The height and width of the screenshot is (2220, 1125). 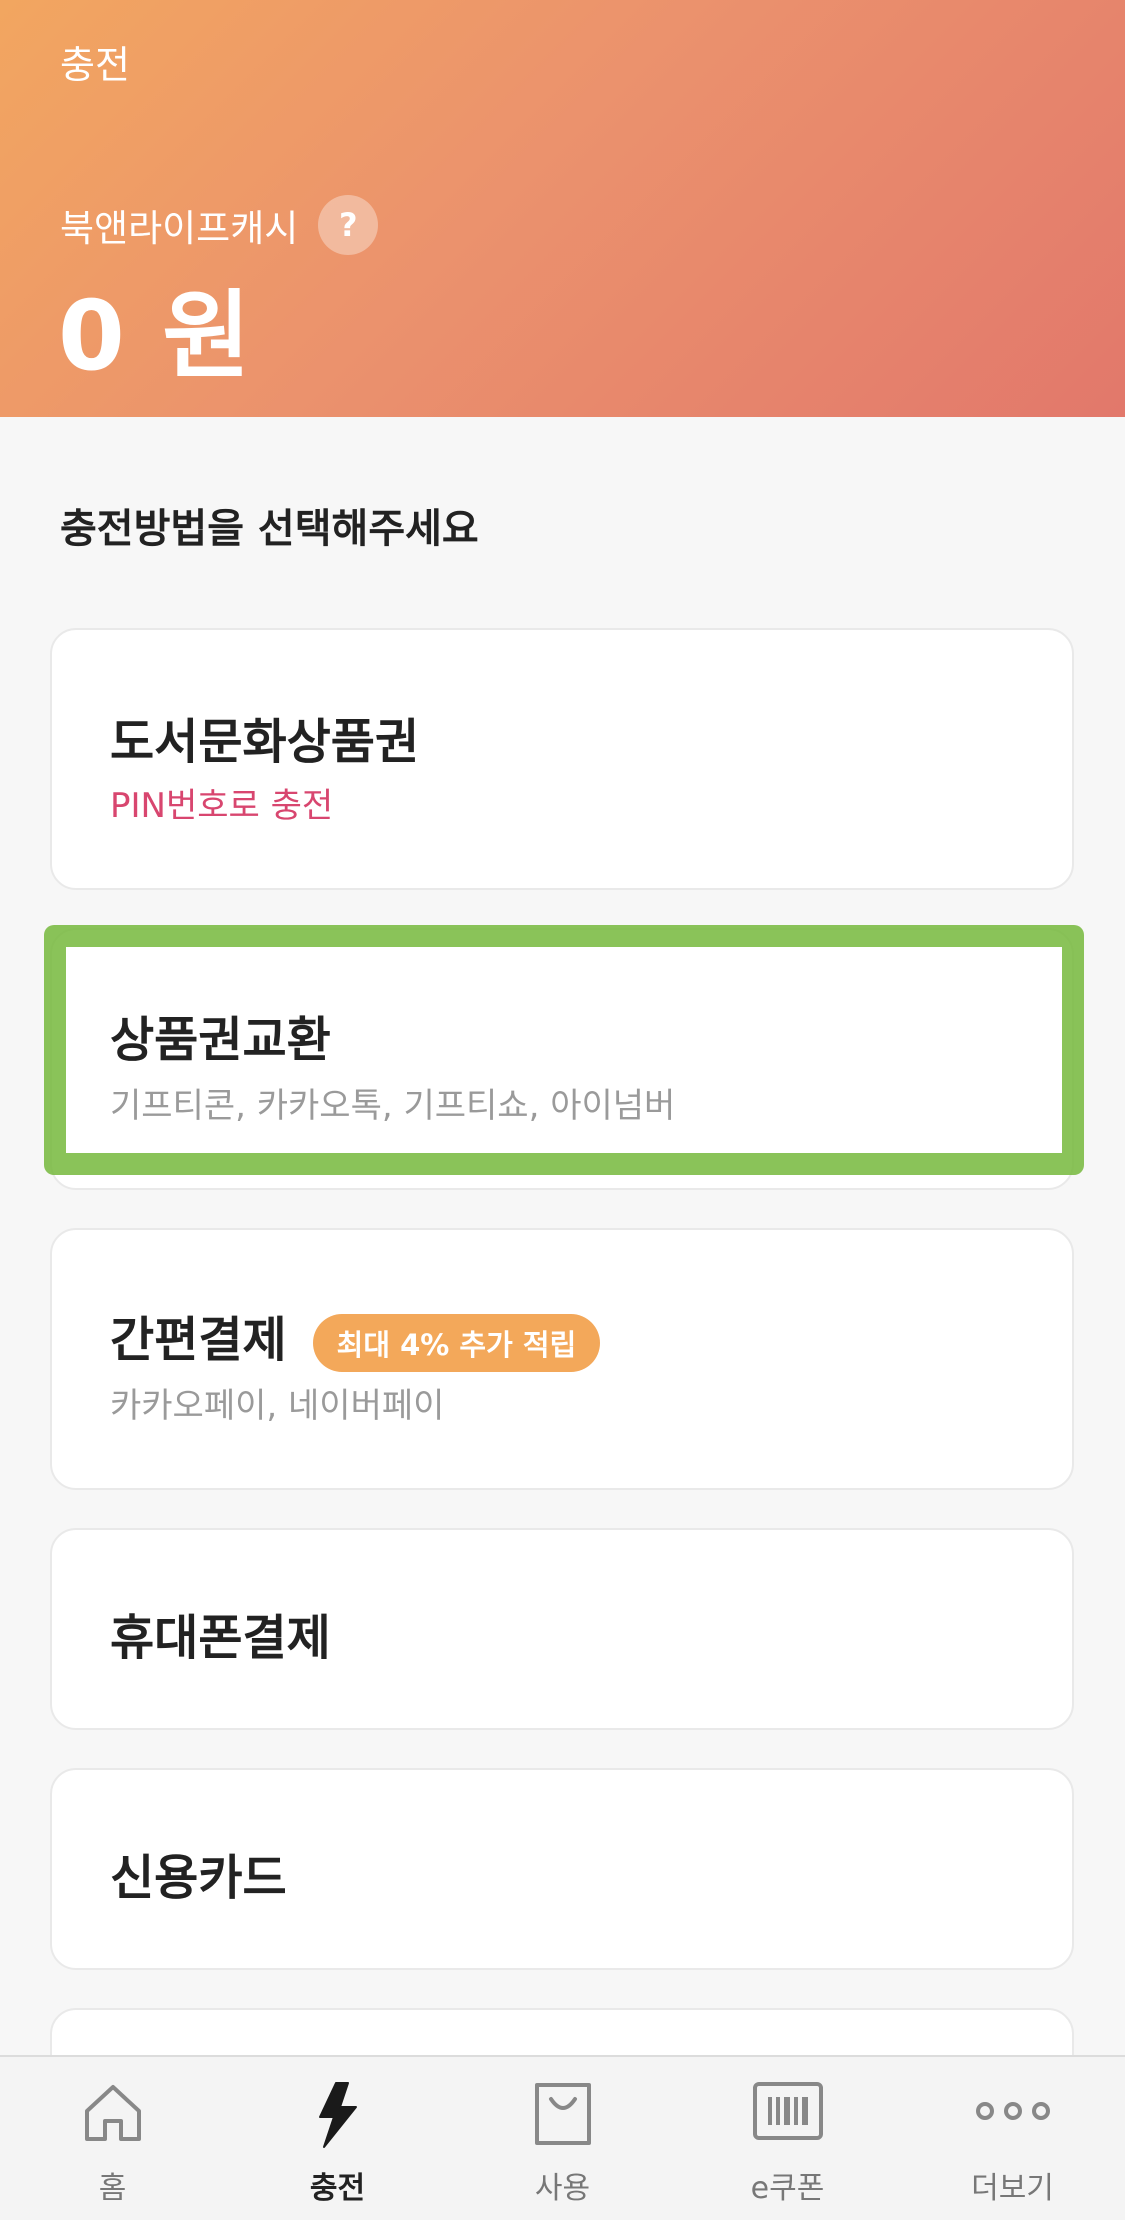 I want to click on method-title: 도서문화상품권, so click(x=265, y=742).